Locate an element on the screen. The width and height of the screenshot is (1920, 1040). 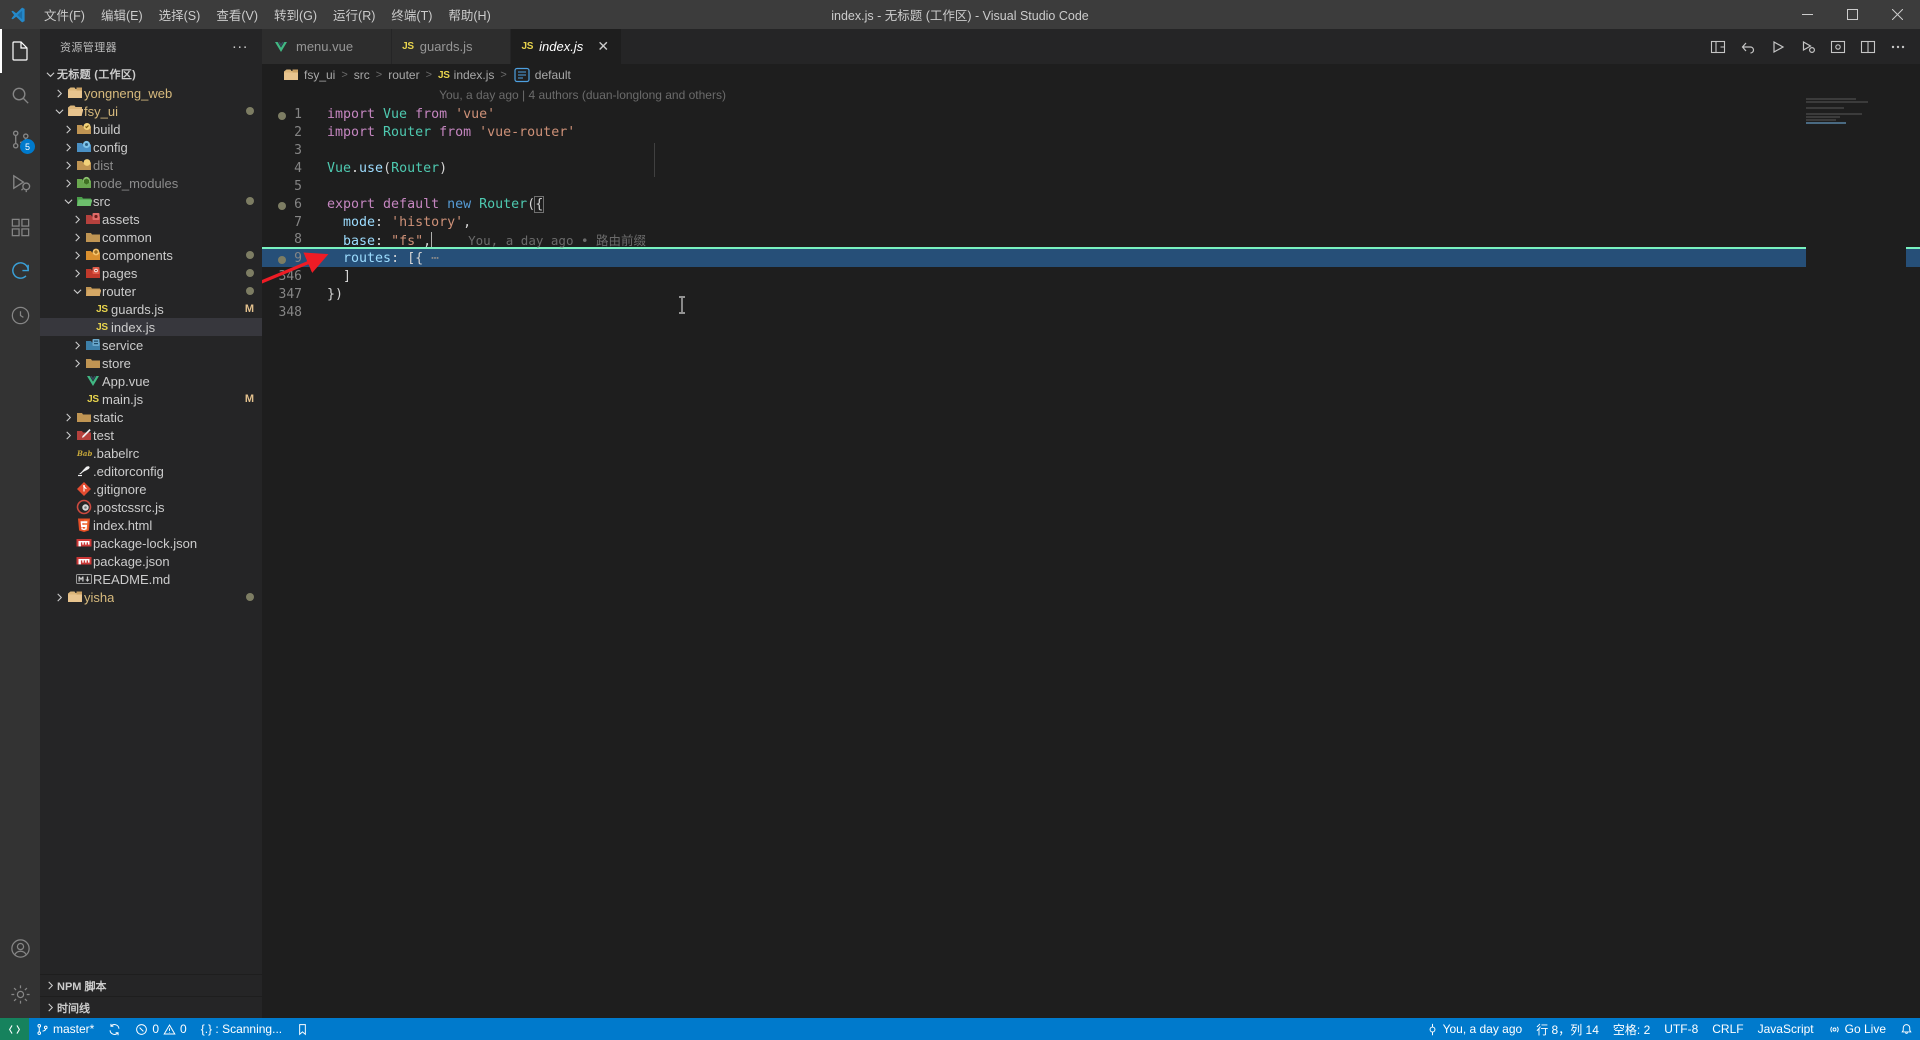
sidebar-more-actions-icon: ··· is located at coordinates (243, 46).